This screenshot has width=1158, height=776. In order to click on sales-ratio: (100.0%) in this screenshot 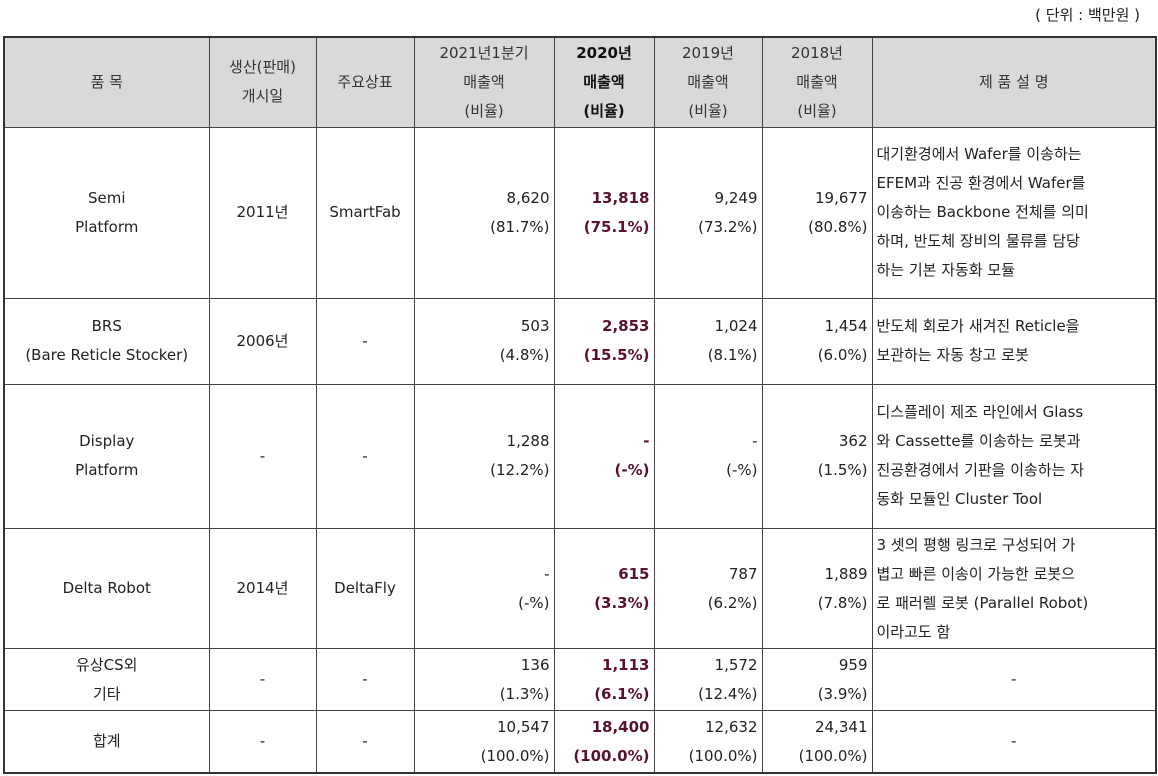, I will do `click(723, 755)`.